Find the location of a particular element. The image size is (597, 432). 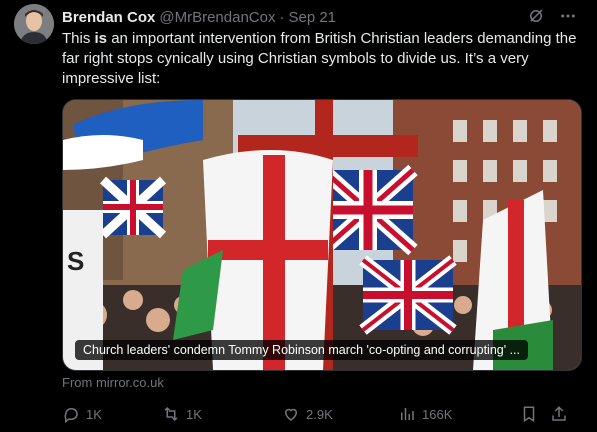

grok-icon is located at coordinates (536, 16).